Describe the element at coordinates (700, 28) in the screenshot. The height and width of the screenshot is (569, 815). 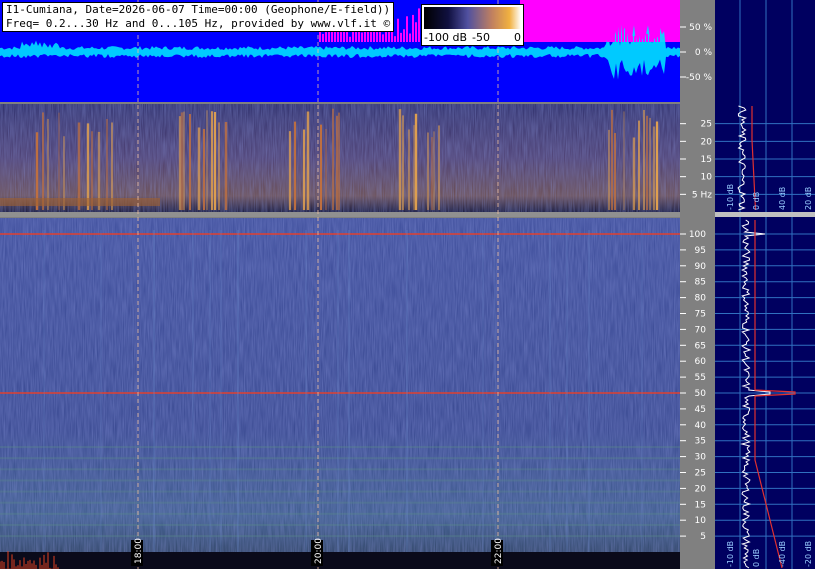
I see `amplitude-tick-label: 50 %` at that location.